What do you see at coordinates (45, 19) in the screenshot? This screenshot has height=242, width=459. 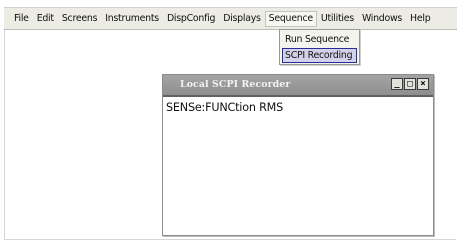 I see `menu-edit: Edit` at bounding box center [45, 19].